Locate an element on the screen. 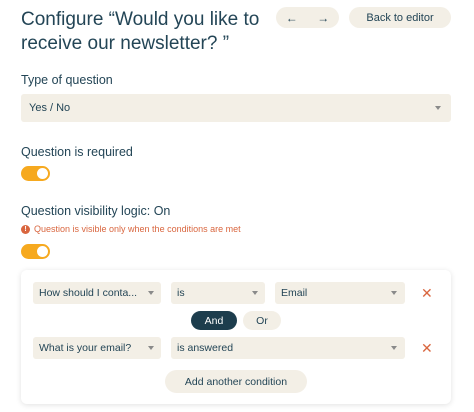 This screenshot has height=412, width=474. condition-2-operator-select: is answered is located at coordinates (288, 348).